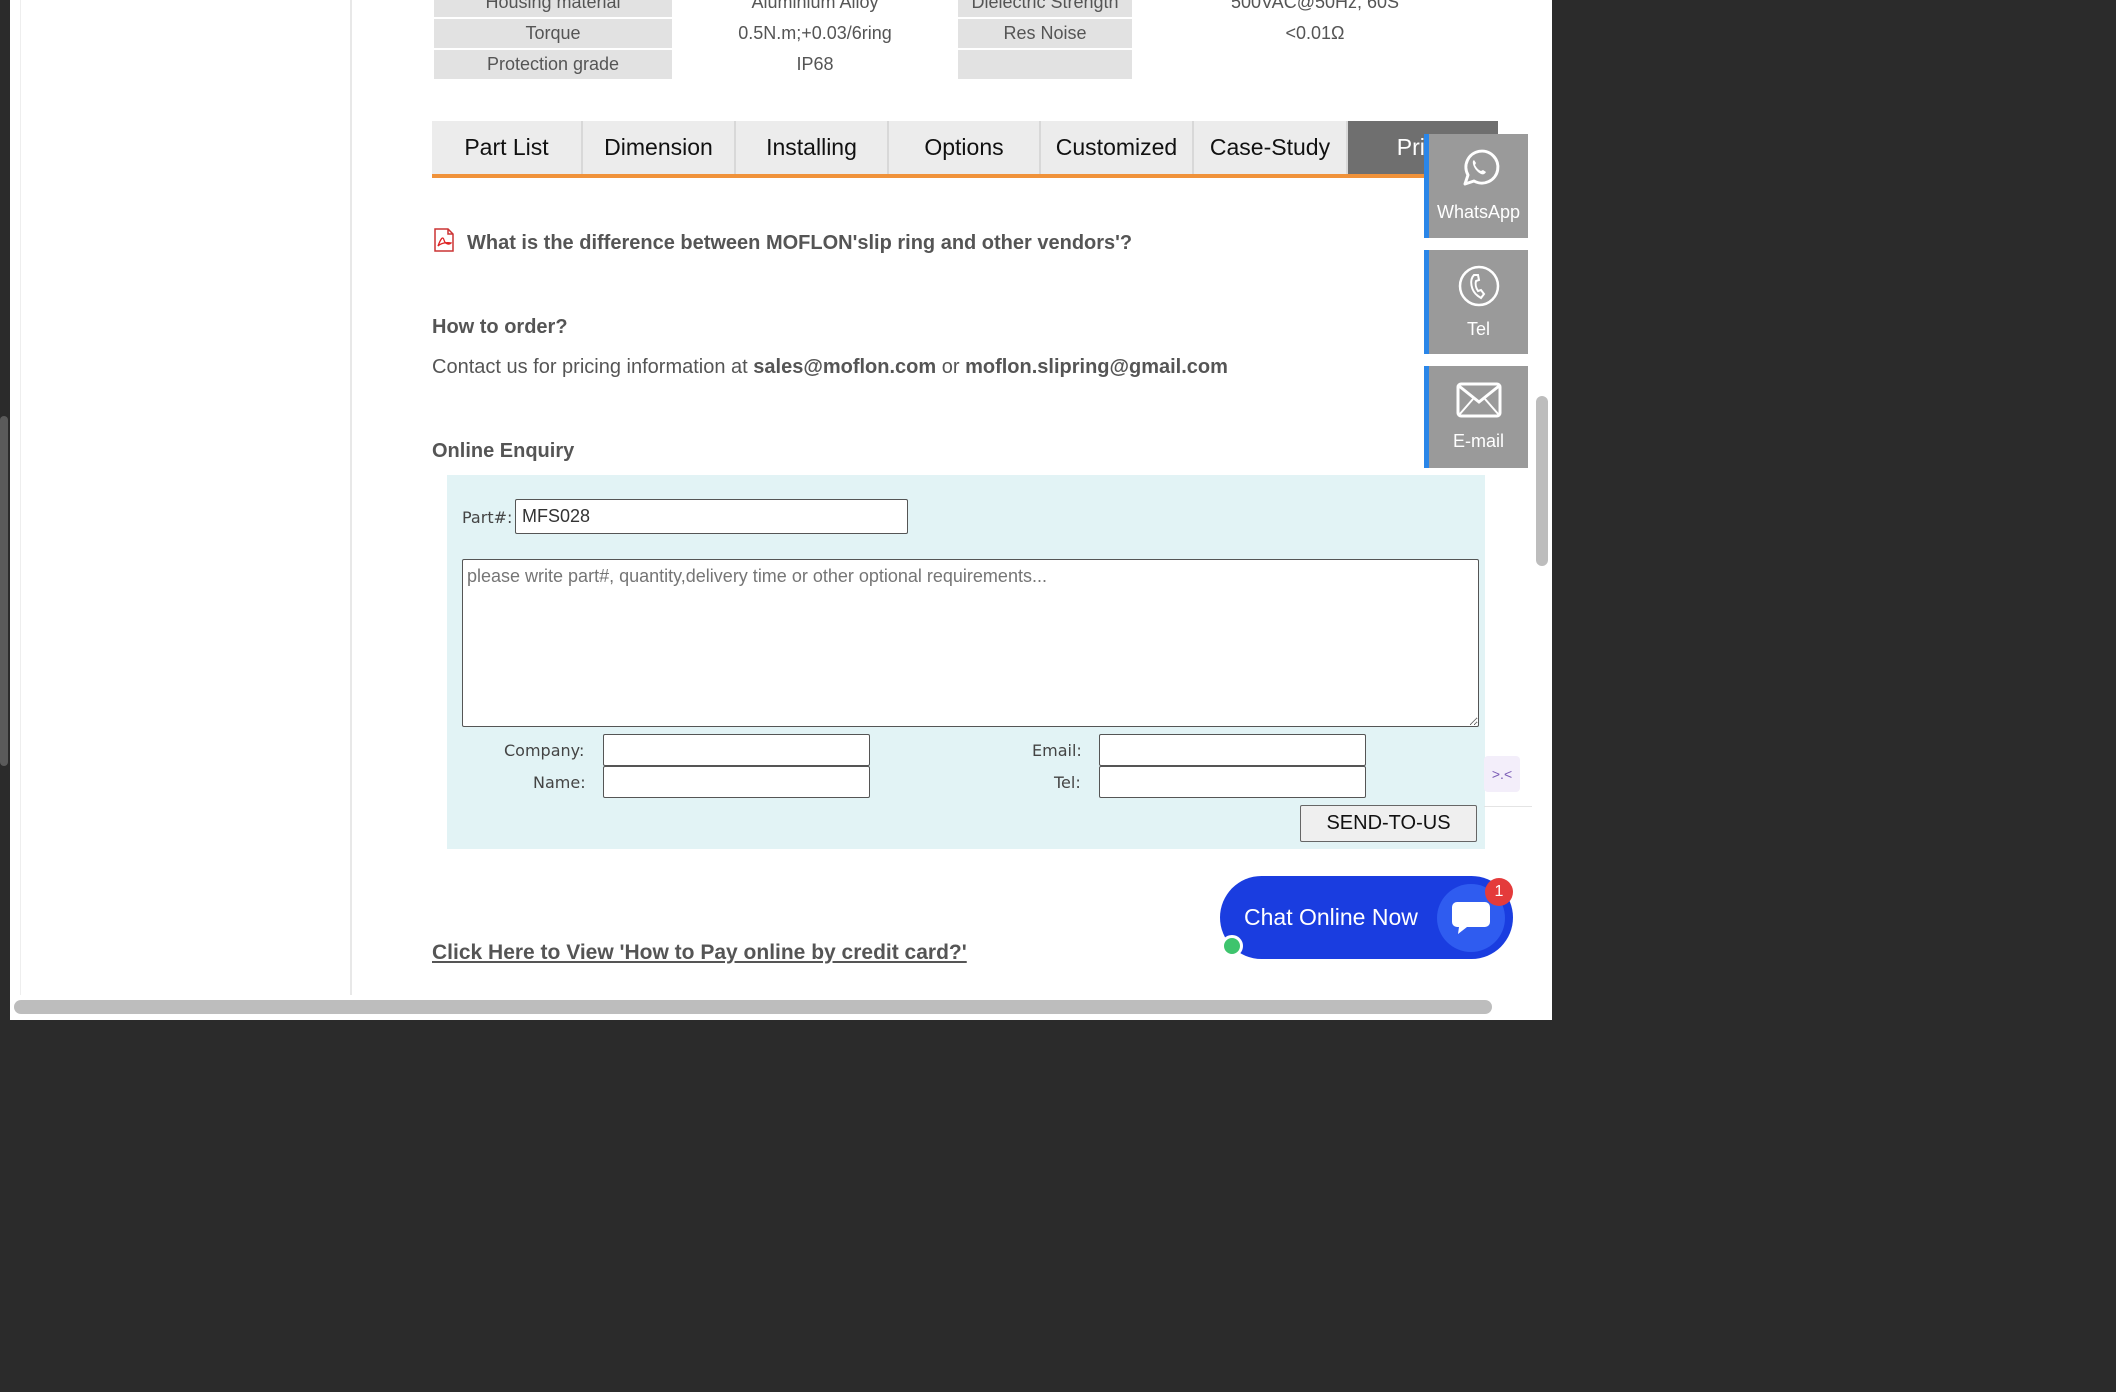 The image size is (2116, 1392). I want to click on part-label: Part#:, so click(487, 517).